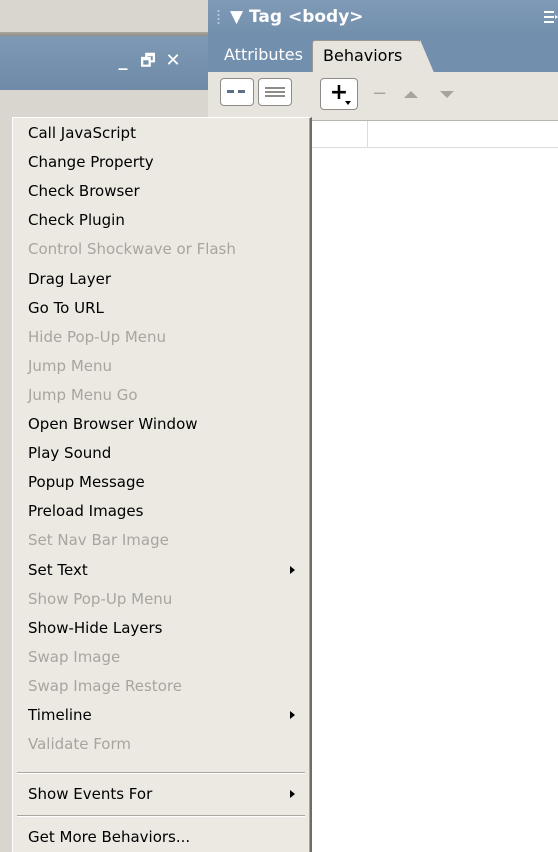 This screenshot has height=852, width=558. I want to click on tab-attributes: Attributes, so click(263, 56).